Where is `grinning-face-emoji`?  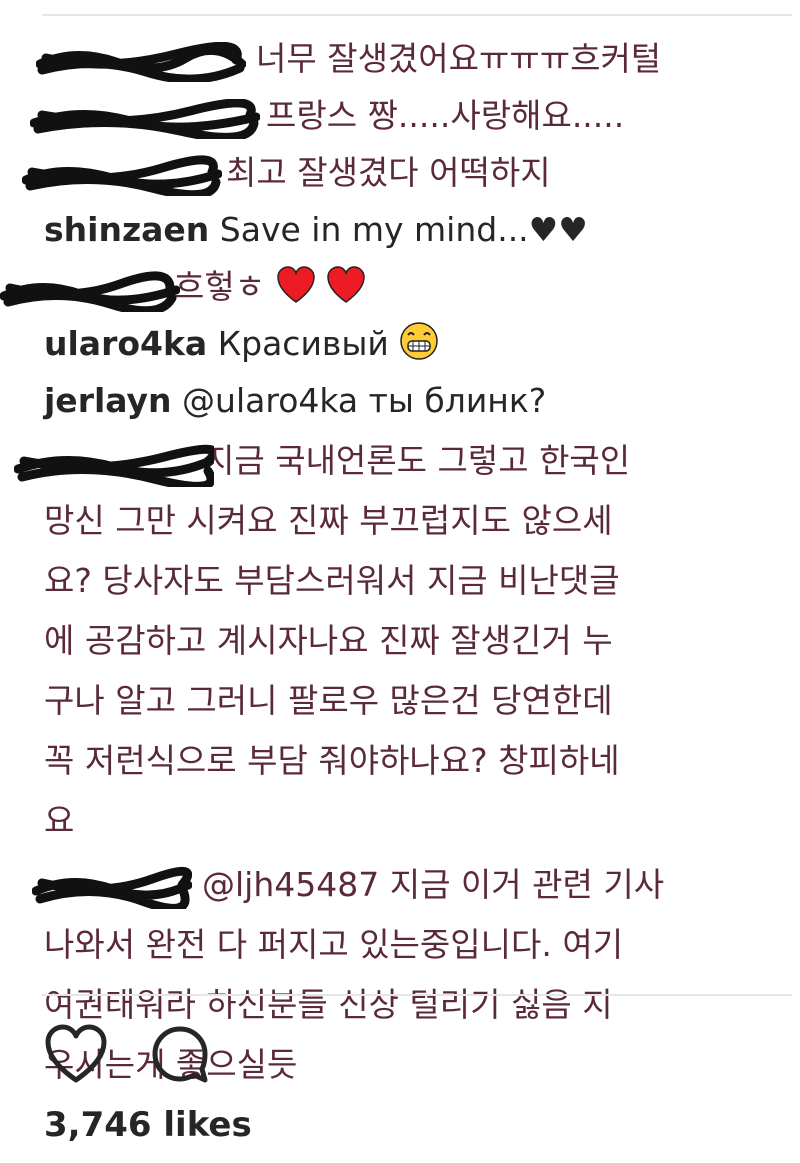 grinning-face-emoji is located at coordinates (419, 341).